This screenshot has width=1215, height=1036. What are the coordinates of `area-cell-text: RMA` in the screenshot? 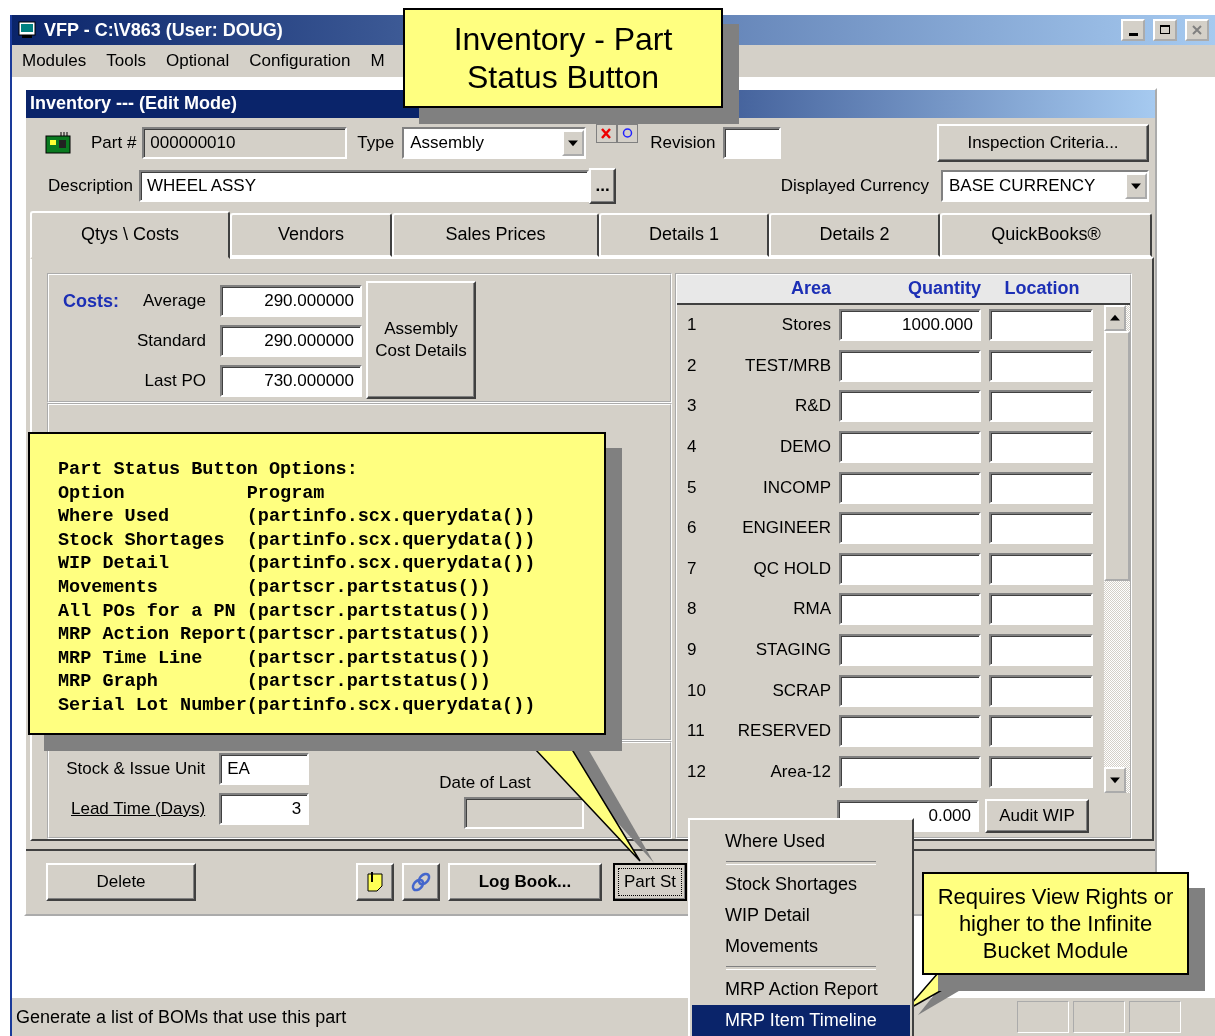 It's located at (811, 609).